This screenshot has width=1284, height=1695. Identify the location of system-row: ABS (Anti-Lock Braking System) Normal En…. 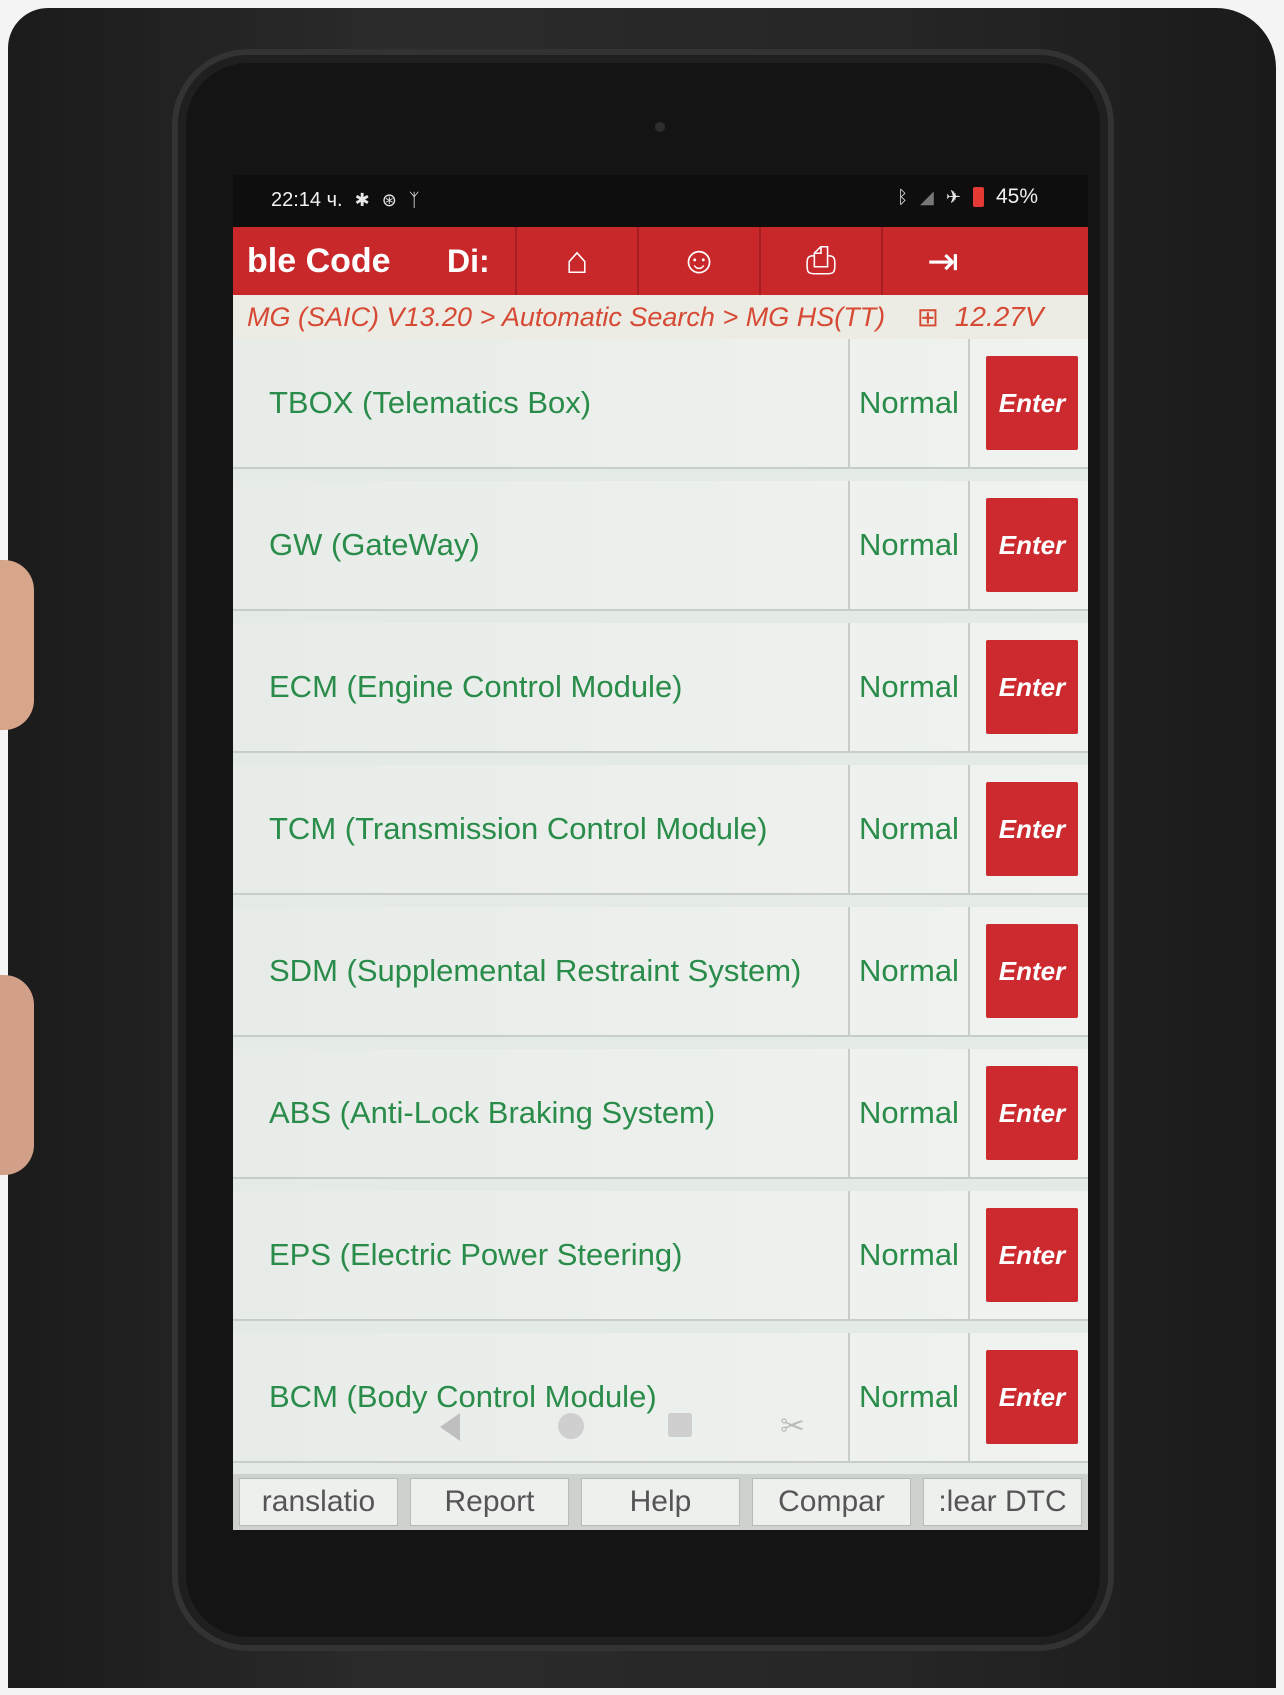
(660, 1114).